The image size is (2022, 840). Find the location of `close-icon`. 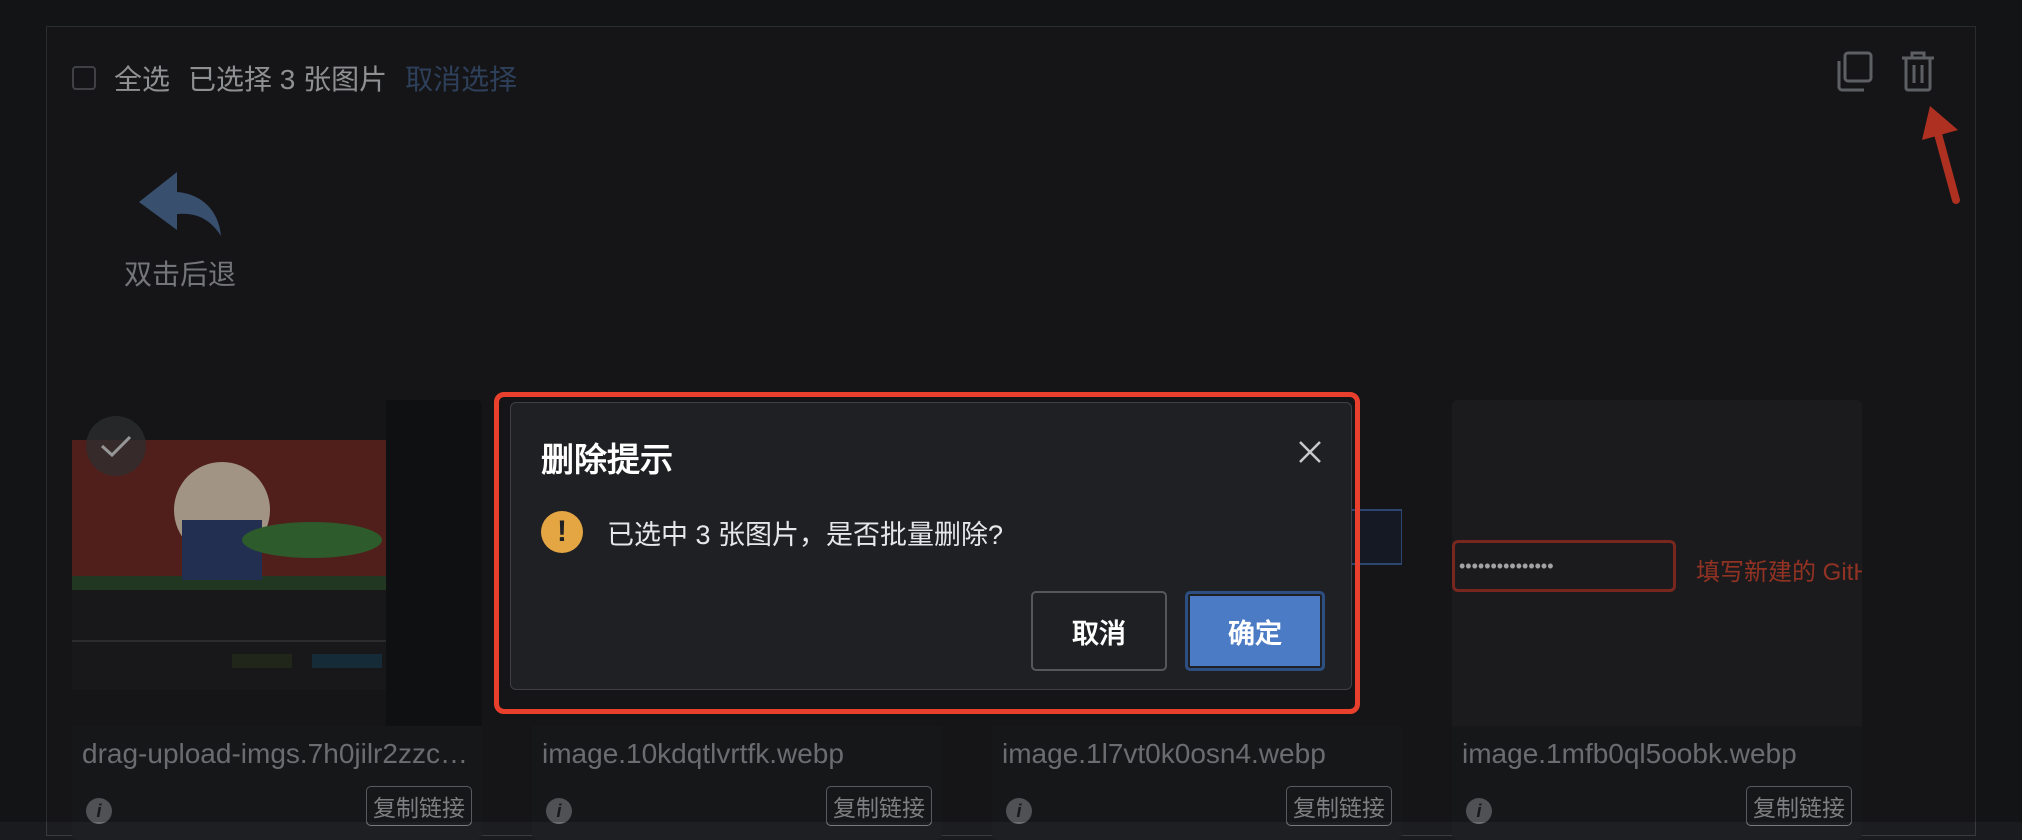

close-icon is located at coordinates (1310, 454).